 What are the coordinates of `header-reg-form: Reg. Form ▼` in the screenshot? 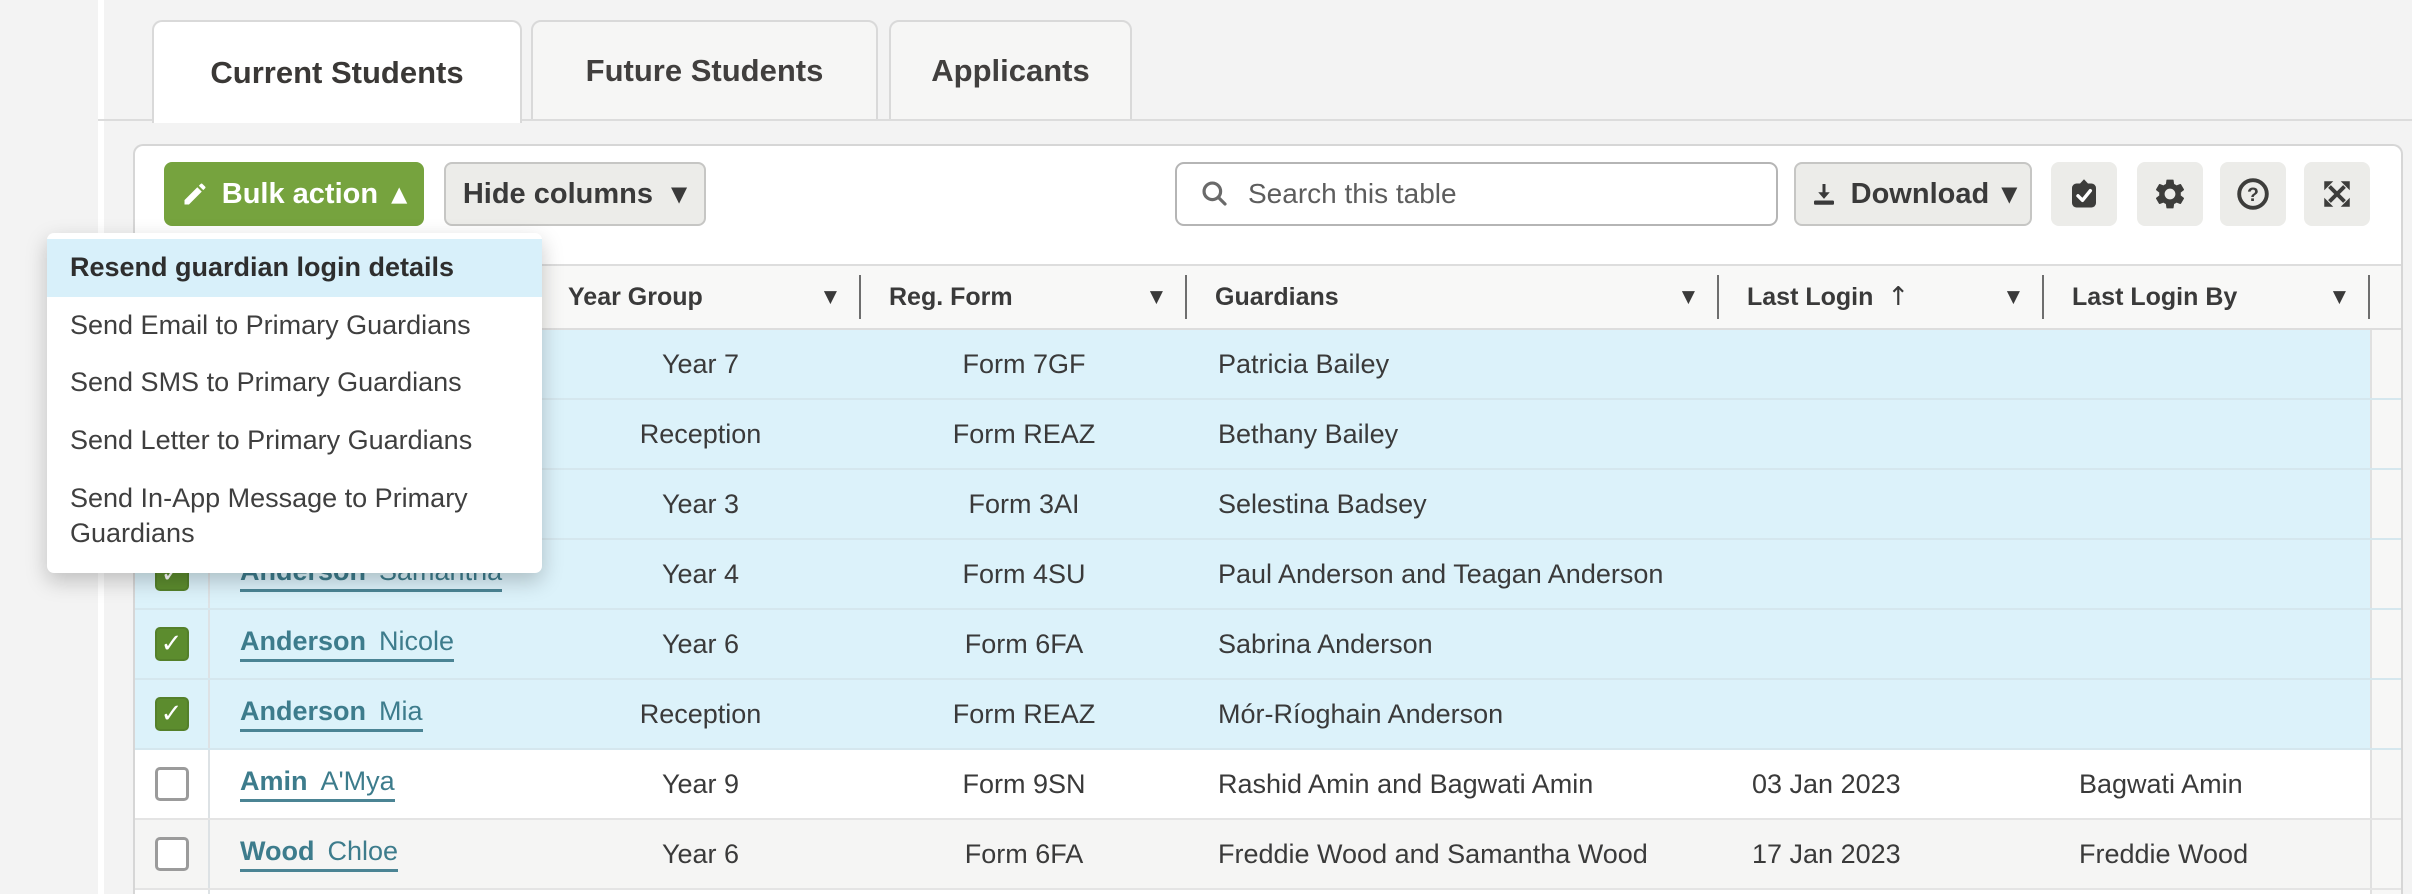 It's located at (1024, 297).